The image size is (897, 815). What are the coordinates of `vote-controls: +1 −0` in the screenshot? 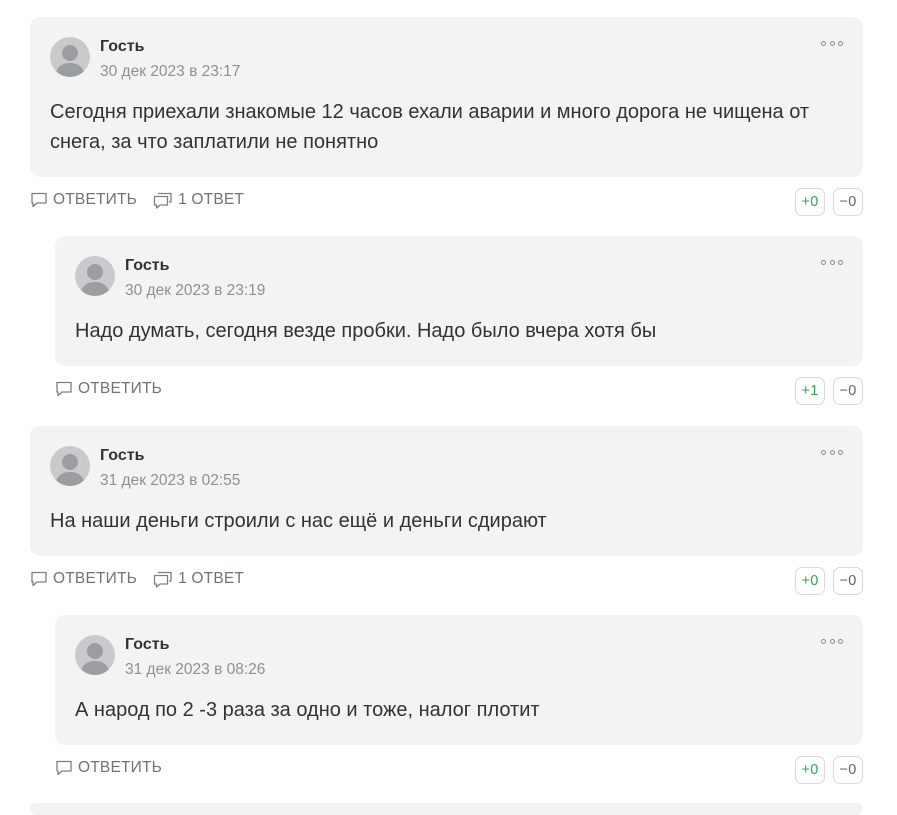 It's located at (829, 391).